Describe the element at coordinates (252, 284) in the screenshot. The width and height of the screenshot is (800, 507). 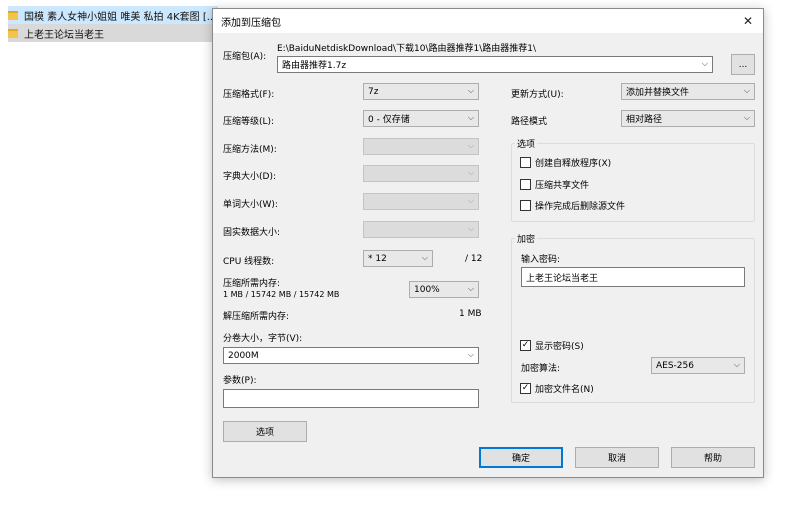
I see `mem-comp-label: 压缩所需内存:` at that location.